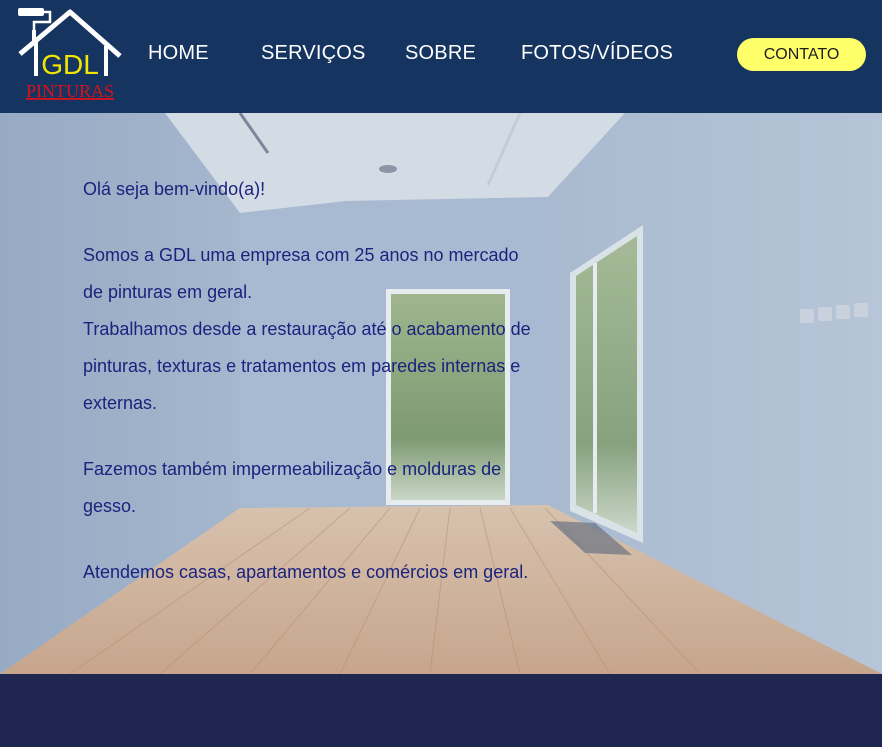 This screenshot has height=747, width=882. What do you see at coordinates (178, 53) in the screenshot?
I see `nav-home: HOME` at bounding box center [178, 53].